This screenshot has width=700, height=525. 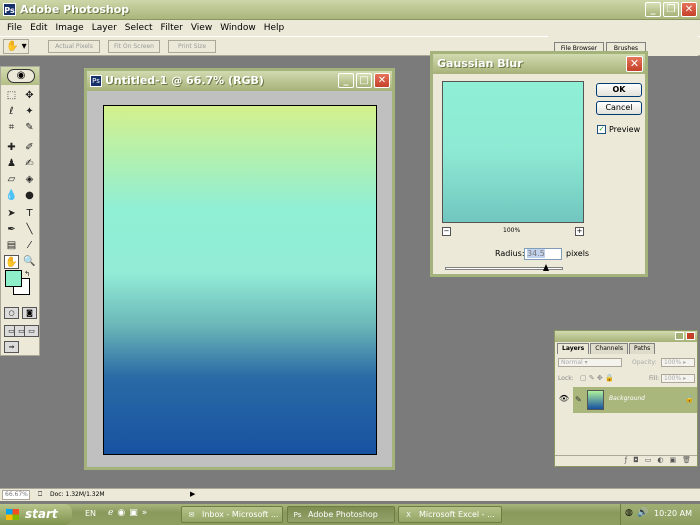 What do you see at coordinates (350, 10) in the screenshot?
I see `app-title-bar: Ps Adobe Photoshop _ ❐ ✕` at bounding box center [350, 10].